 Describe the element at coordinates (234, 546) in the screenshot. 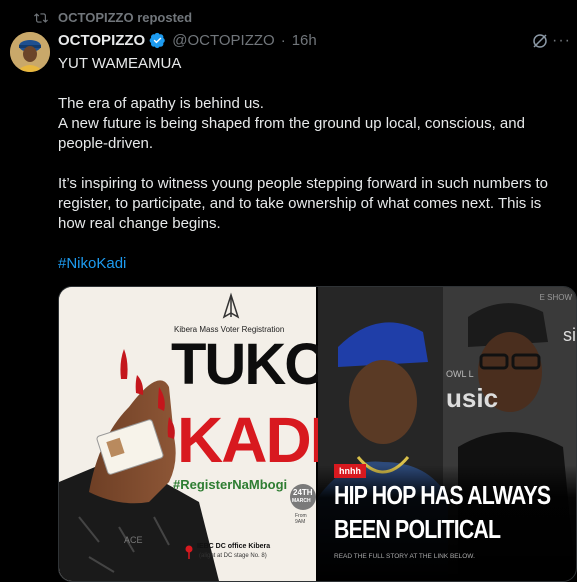

I see `poster-venue: IEBC DC office Kibera` at that location.